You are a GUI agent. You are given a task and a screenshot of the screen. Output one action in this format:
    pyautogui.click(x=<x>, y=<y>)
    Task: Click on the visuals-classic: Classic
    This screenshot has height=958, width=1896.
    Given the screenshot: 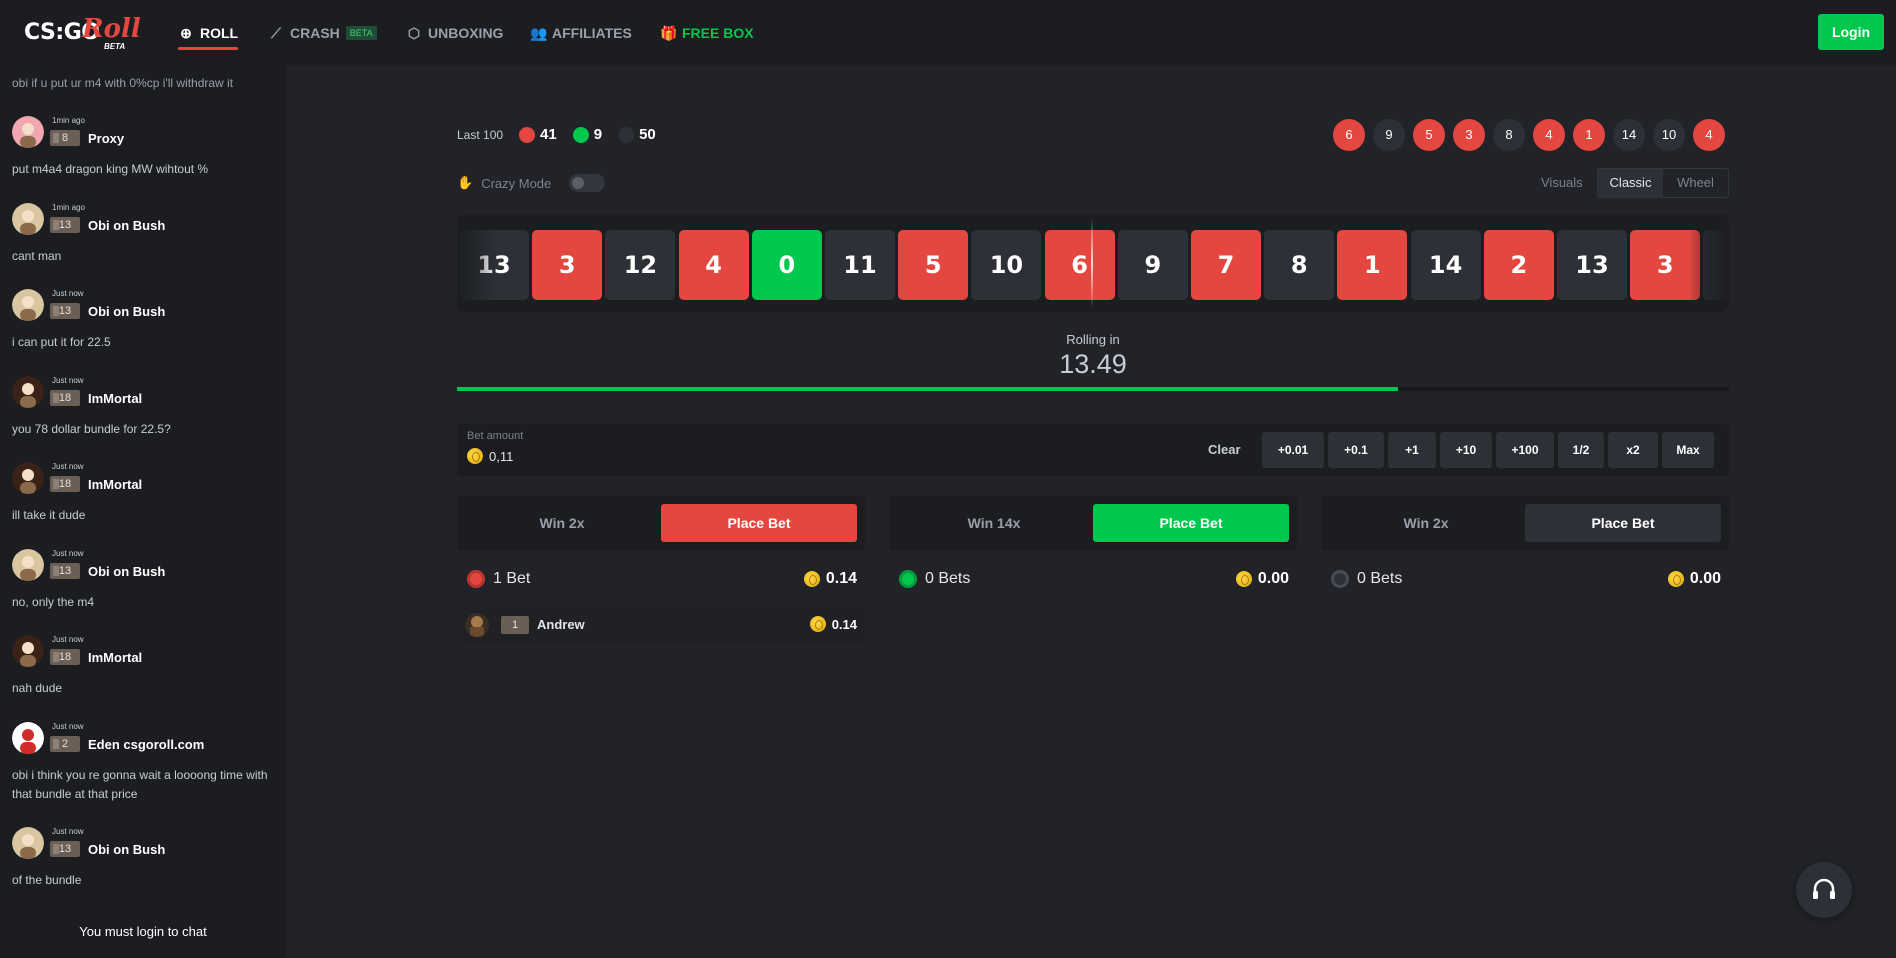 What is the action you would take?
    pyautogui.click(x=1630, y=183)
    